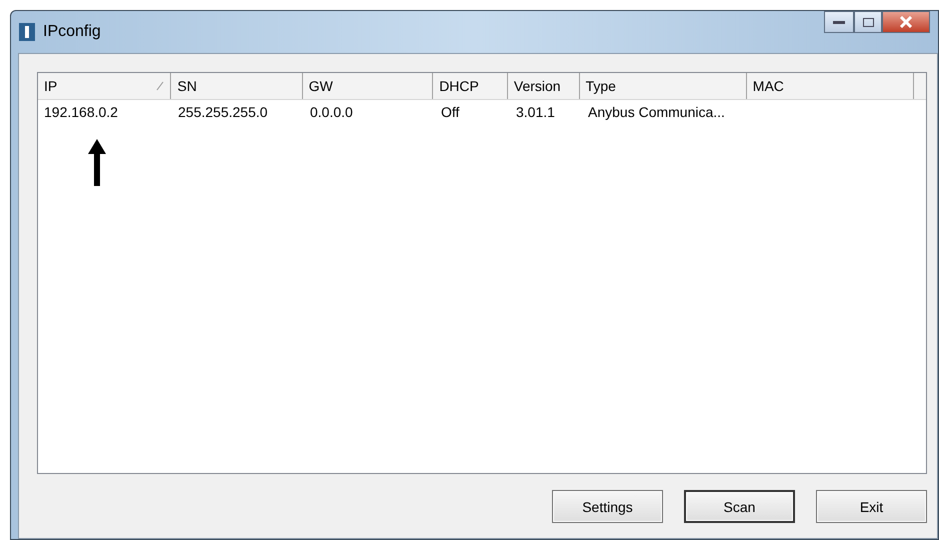 The width and height of the screenshot is (939, 540). Describe the element at coordinates (331, 112) in the screenshot. I see `table-cell-text: 0.0.0.0` at that location.